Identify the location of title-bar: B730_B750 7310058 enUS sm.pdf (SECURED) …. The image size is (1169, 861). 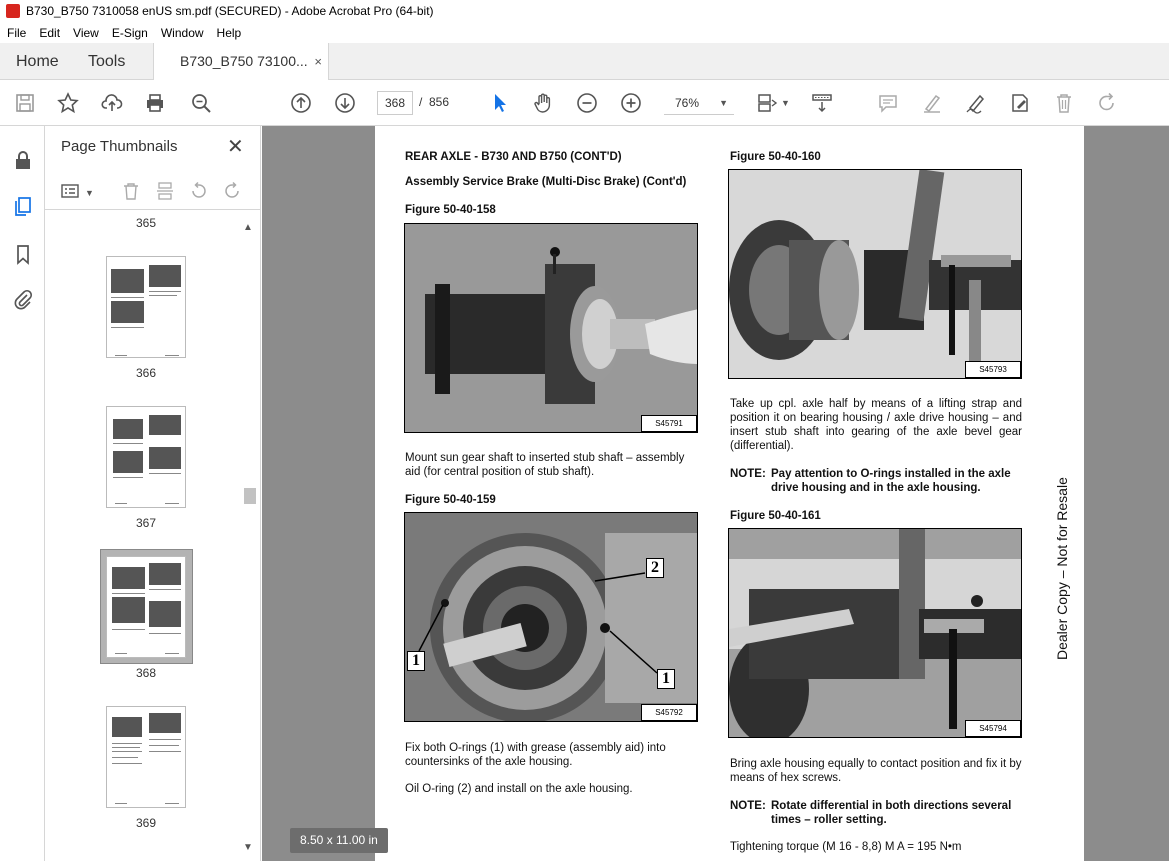
(584, 11).